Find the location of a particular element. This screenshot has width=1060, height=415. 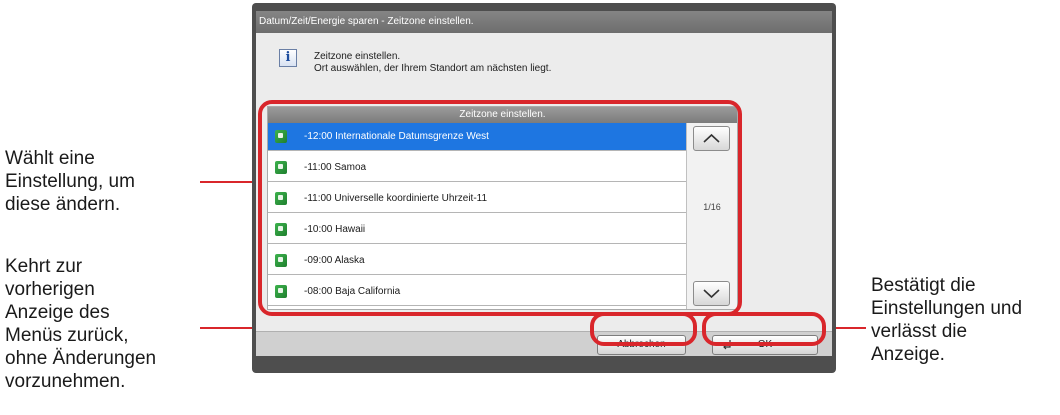

scroll-up-button is located at coordinates (711, 138).